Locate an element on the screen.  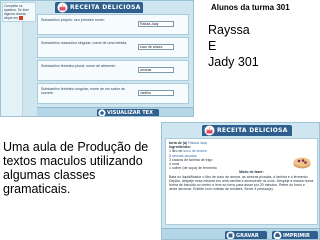
print-button: IMPRIMIR is located at coordinates (295, 235).